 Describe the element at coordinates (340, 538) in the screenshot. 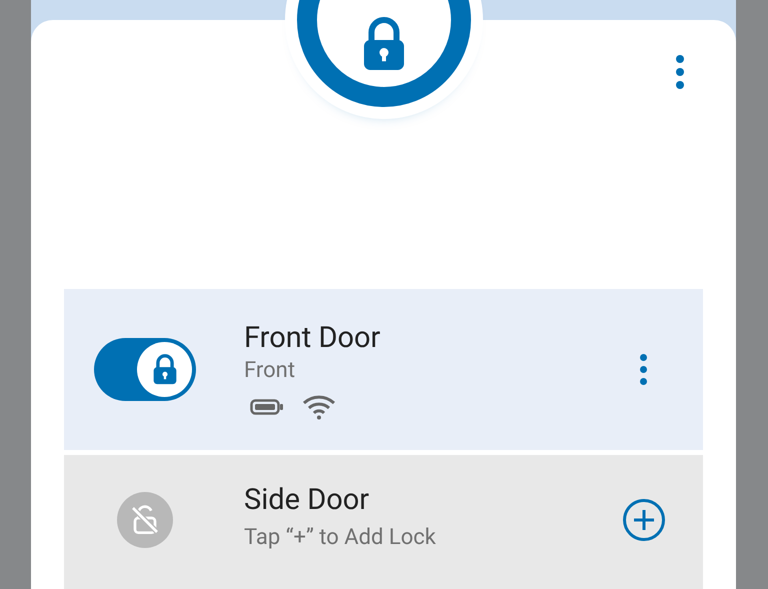

I see `add-lock-hint: Tap “+” to Add Lock` at that location.